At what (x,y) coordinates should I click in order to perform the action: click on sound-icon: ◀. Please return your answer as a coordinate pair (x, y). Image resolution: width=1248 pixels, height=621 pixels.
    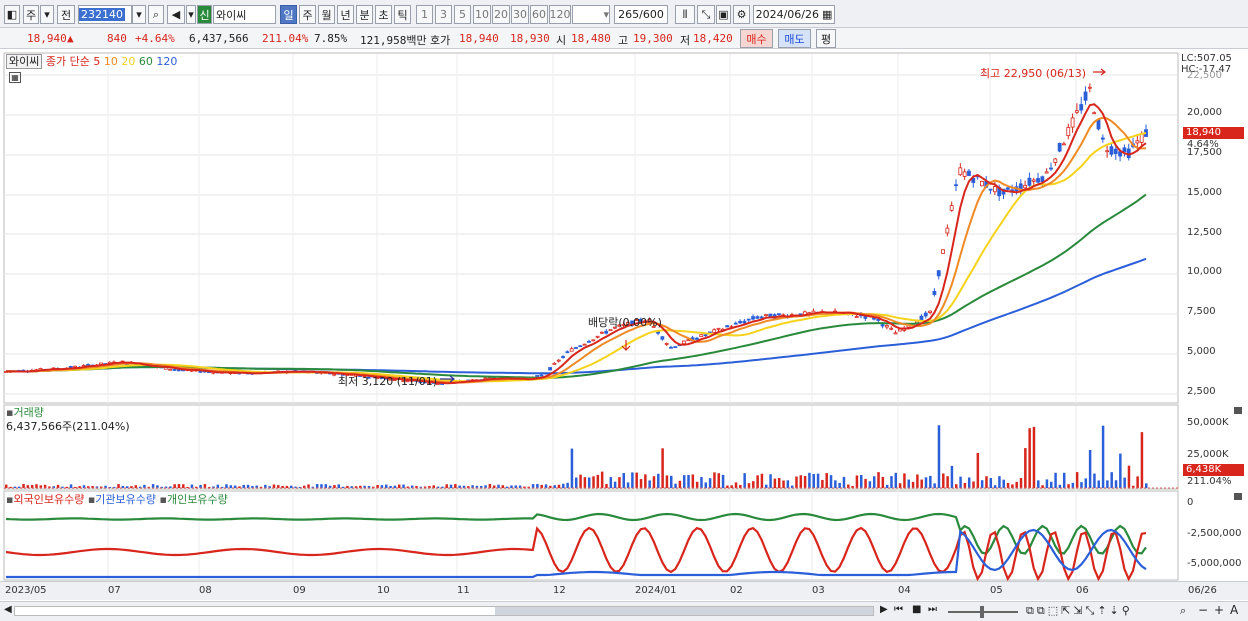
    Looking at the image, I should click on (176, 14).